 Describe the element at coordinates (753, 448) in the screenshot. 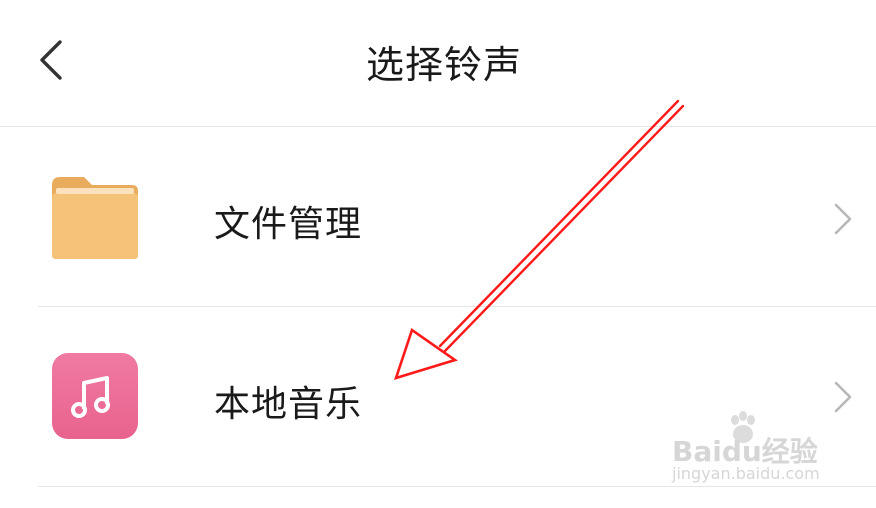

I see `baidu-watermark: Baidu经验 jingyan.baidu.com` at that location.